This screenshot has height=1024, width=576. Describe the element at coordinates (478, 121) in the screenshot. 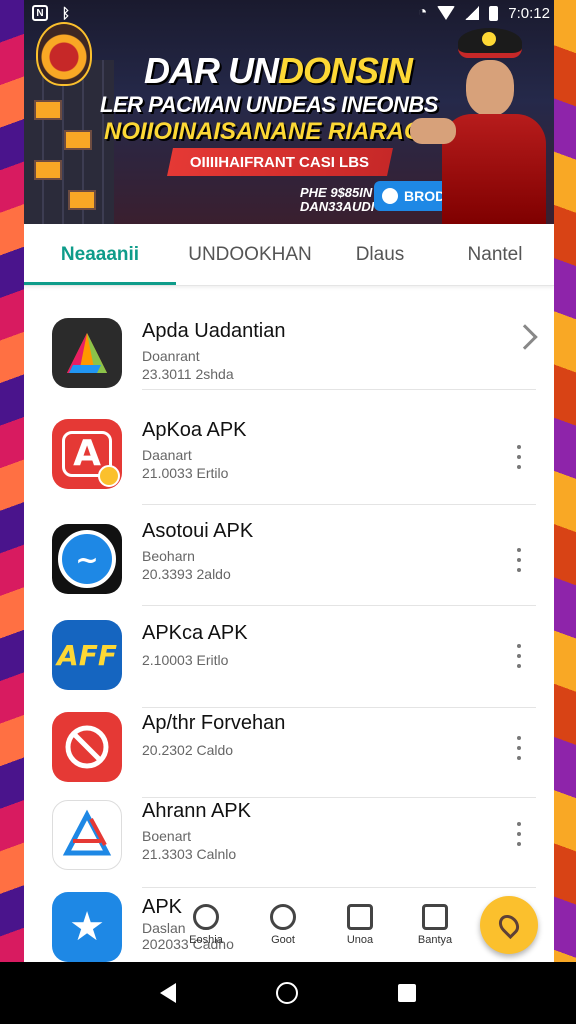

I see `officer-illustration` at that location.